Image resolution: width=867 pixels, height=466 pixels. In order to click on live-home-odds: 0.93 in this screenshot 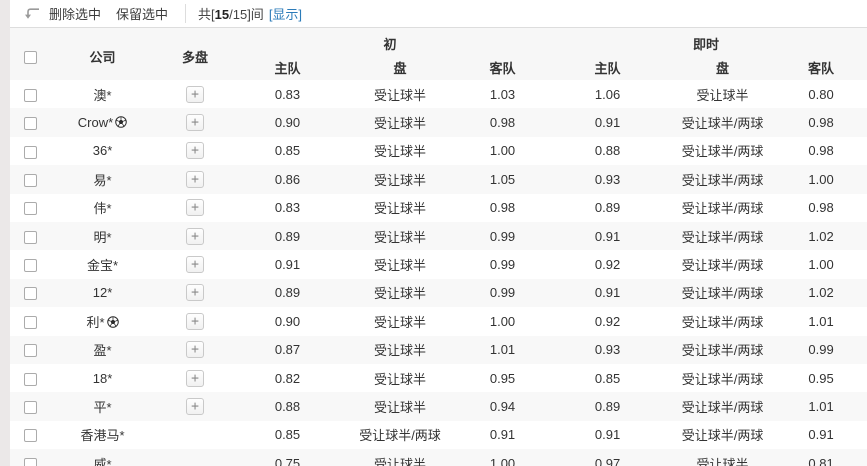, I will do `click(607, 350)`.